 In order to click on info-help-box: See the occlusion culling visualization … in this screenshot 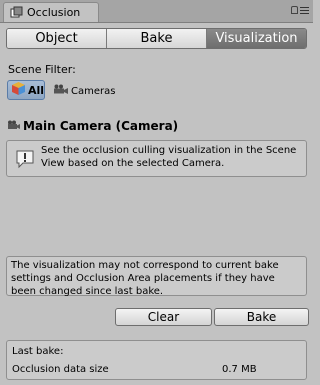, I will do `click(156, 158)`.